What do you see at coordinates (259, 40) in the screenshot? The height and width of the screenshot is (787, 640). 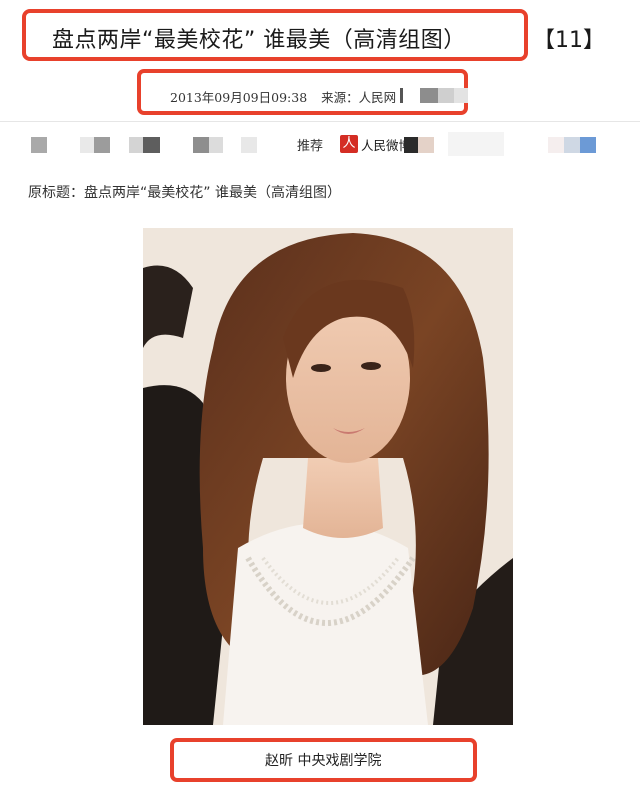 I see `article-title: 盘点两岸“最美校花” 谁最美（高清组图）` at bounding box center [259, 40].